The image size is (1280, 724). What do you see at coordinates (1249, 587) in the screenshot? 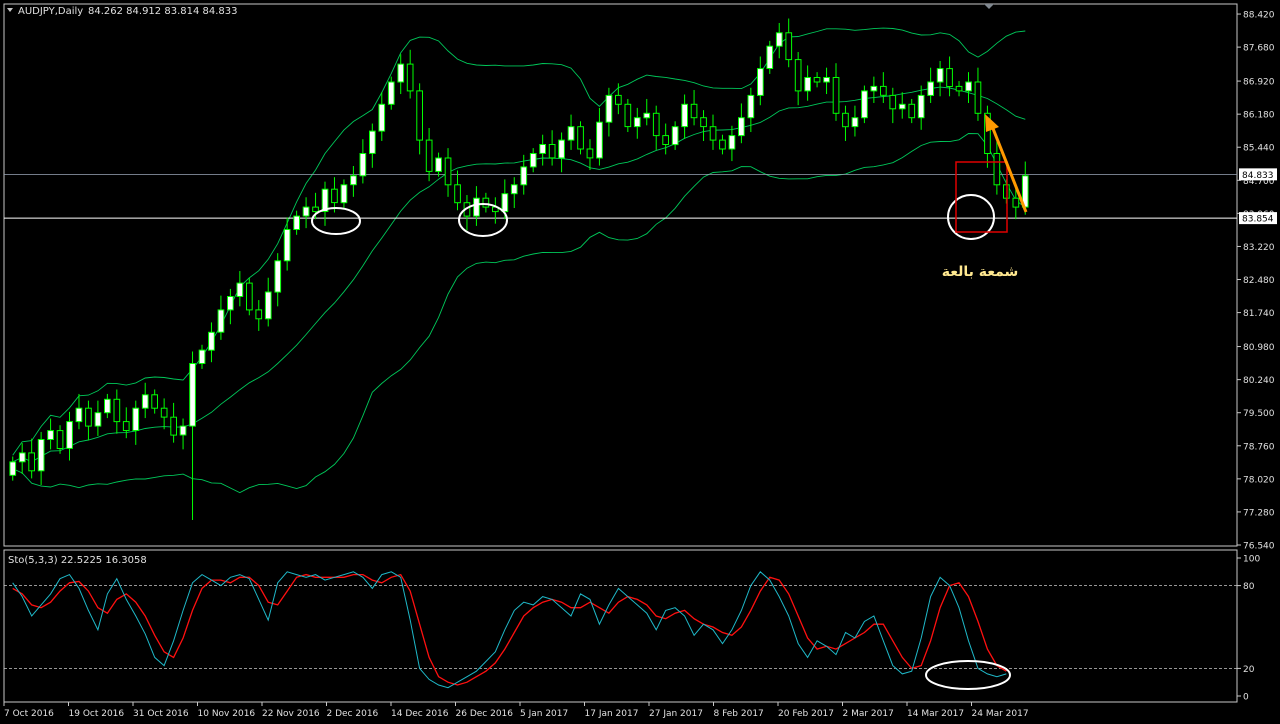
I see `stoch-axis-tick-label: 80` at bounding box center [1249, 587].